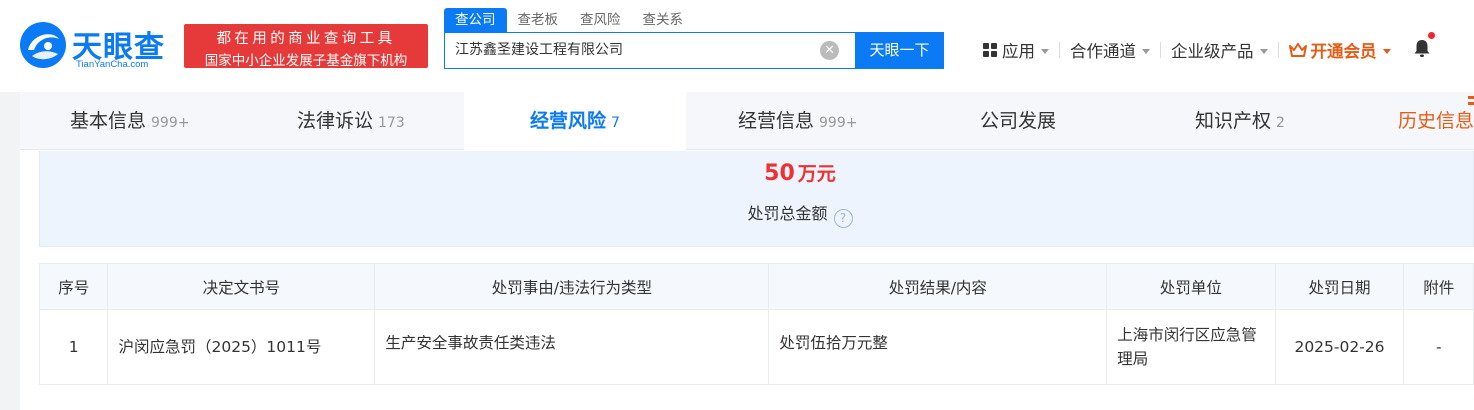 This screenshot has width=1474, height=410. Describe the element at coordinates (776, 121) in the screenshot. I see `tab-label: 经营信息` at that location.